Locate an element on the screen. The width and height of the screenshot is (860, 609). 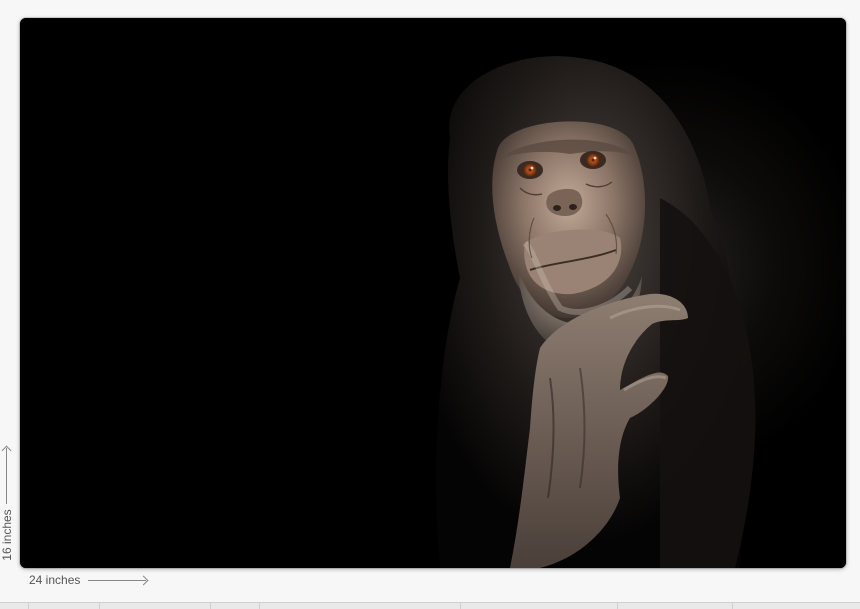
height-dimension: 16 inches is located at coordinates (7, 504).